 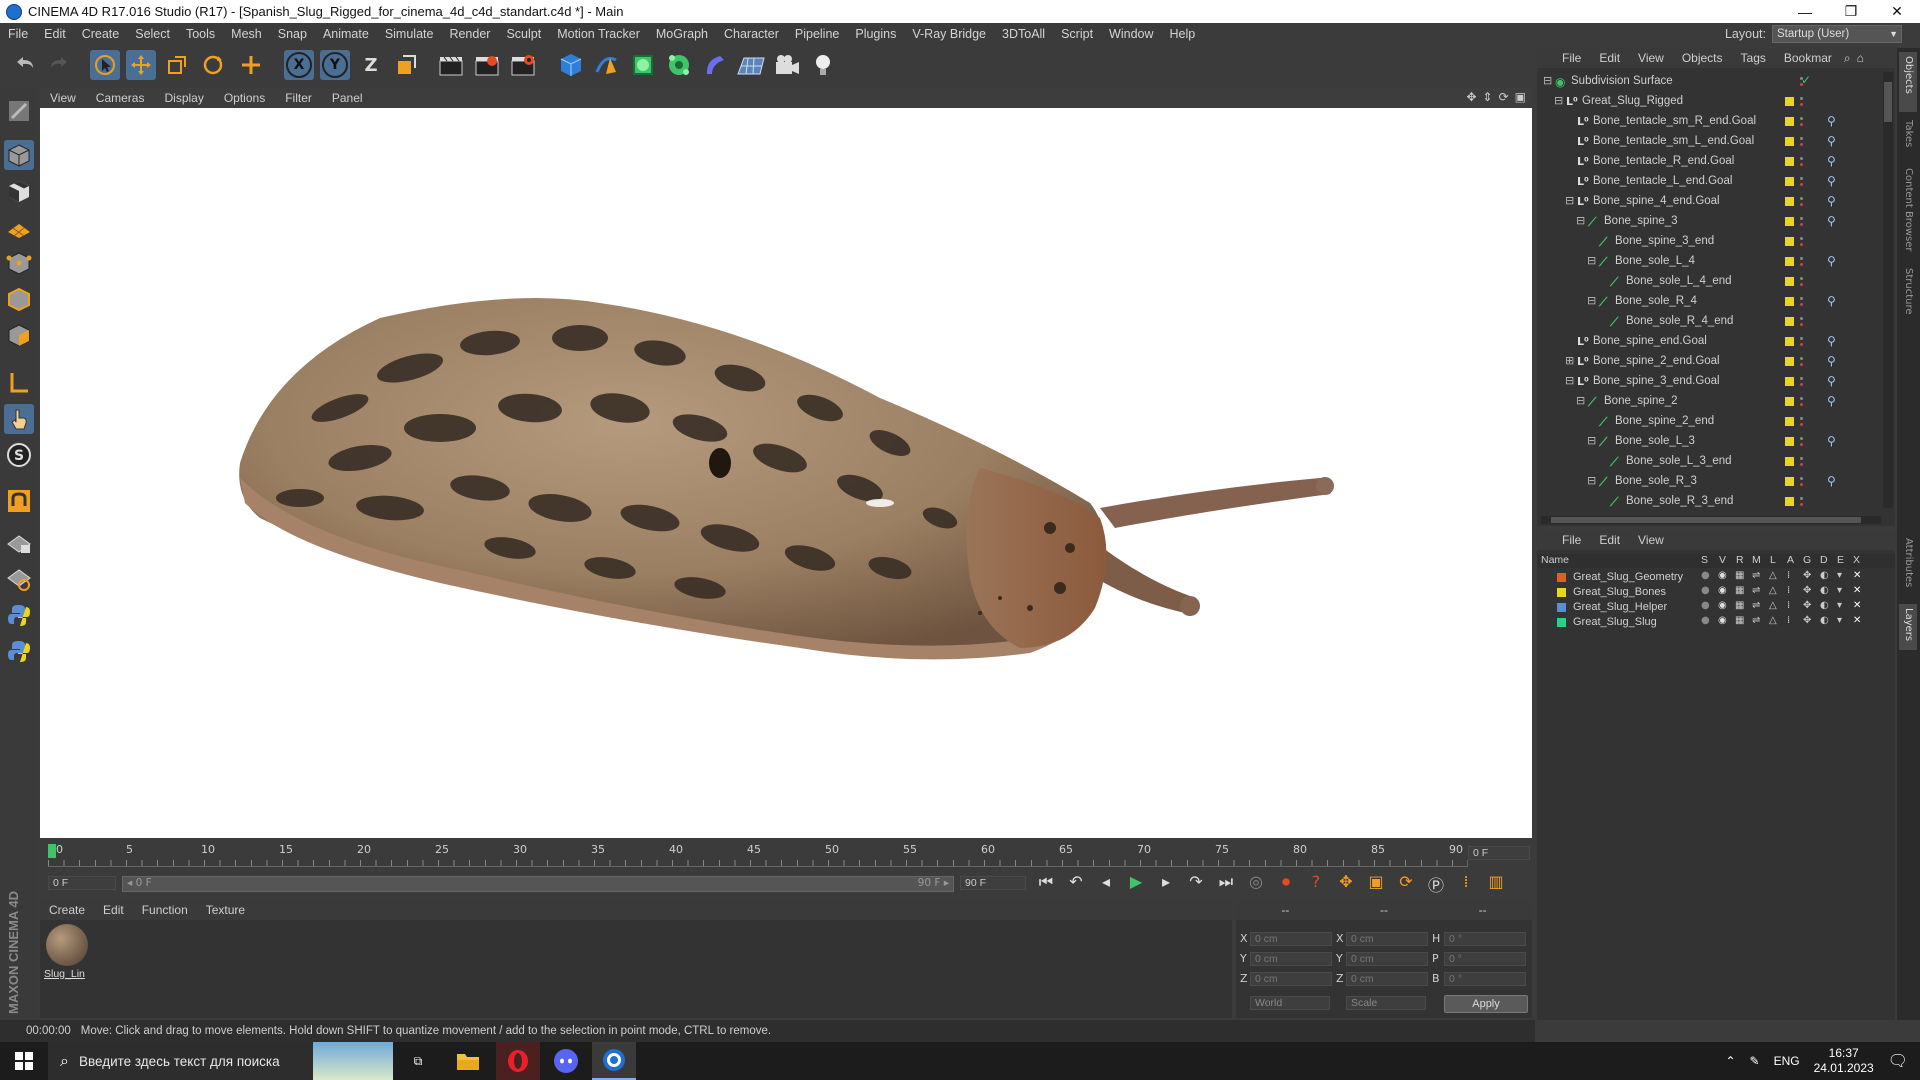 I want to click on deformer-button, so click(x=715, y=65).